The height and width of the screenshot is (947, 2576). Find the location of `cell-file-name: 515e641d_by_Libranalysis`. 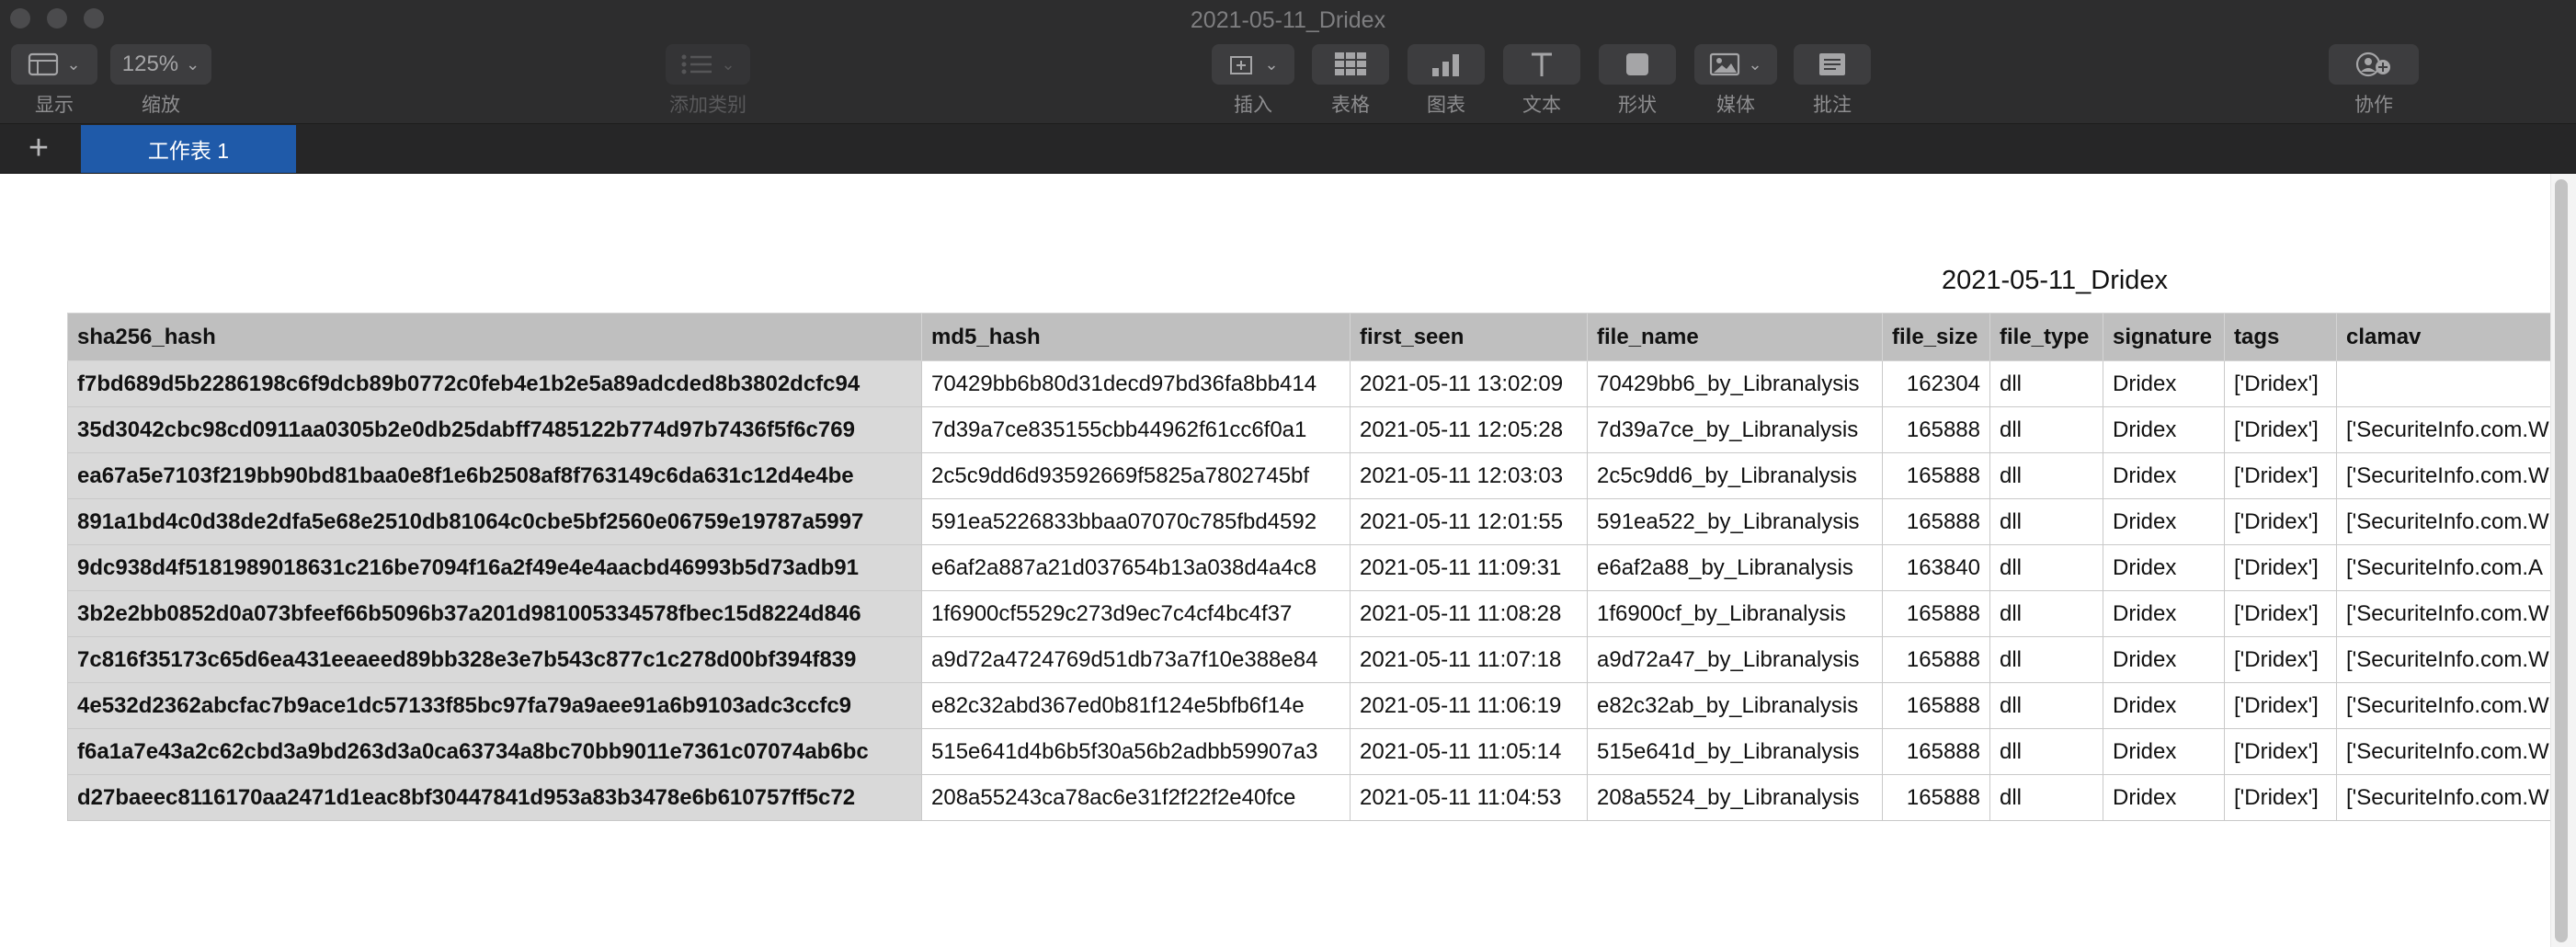

cell-file-name: 515e641d_by_Libranalysis is located at coordinates (1735, 751).